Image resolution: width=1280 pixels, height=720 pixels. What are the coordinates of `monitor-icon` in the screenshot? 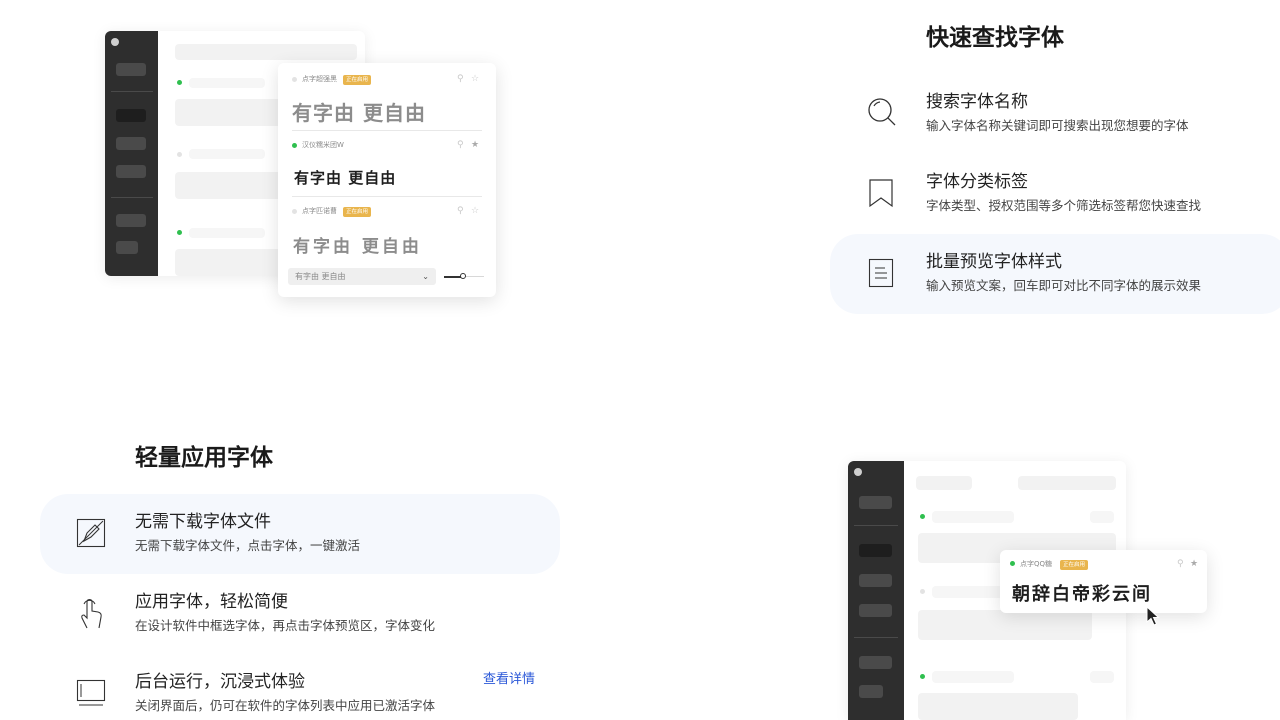 It's located at (91, 692).